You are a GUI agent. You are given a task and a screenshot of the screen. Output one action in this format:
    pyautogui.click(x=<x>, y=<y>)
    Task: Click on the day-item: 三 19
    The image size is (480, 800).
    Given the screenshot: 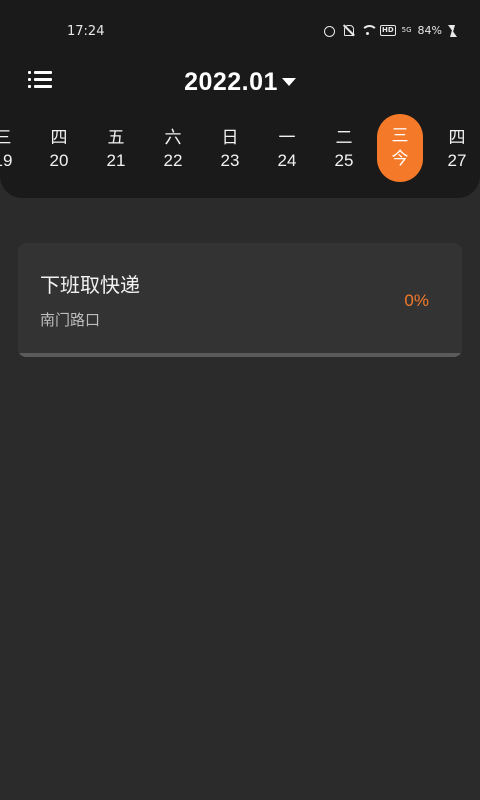 What is the action you would take?
    pyautogui.click(x=13, y=149)
    